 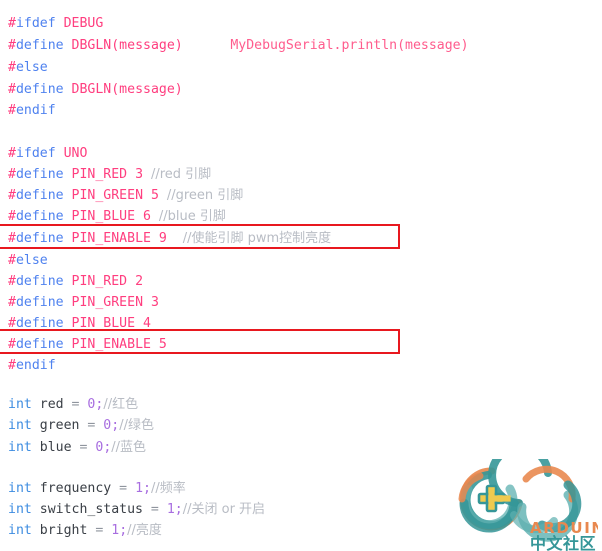 I want to click on code-token: //关闭 or 开启, so click(x=224, y=509).